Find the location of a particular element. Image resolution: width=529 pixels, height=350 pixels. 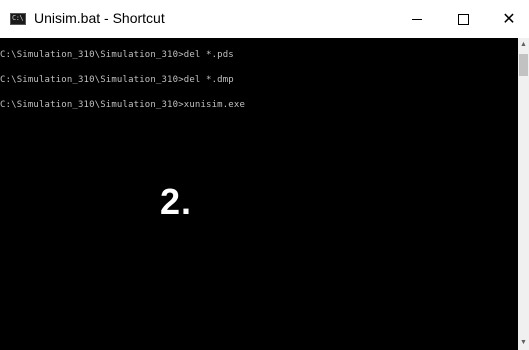

maximize-button is located at coordinates (463, 19).